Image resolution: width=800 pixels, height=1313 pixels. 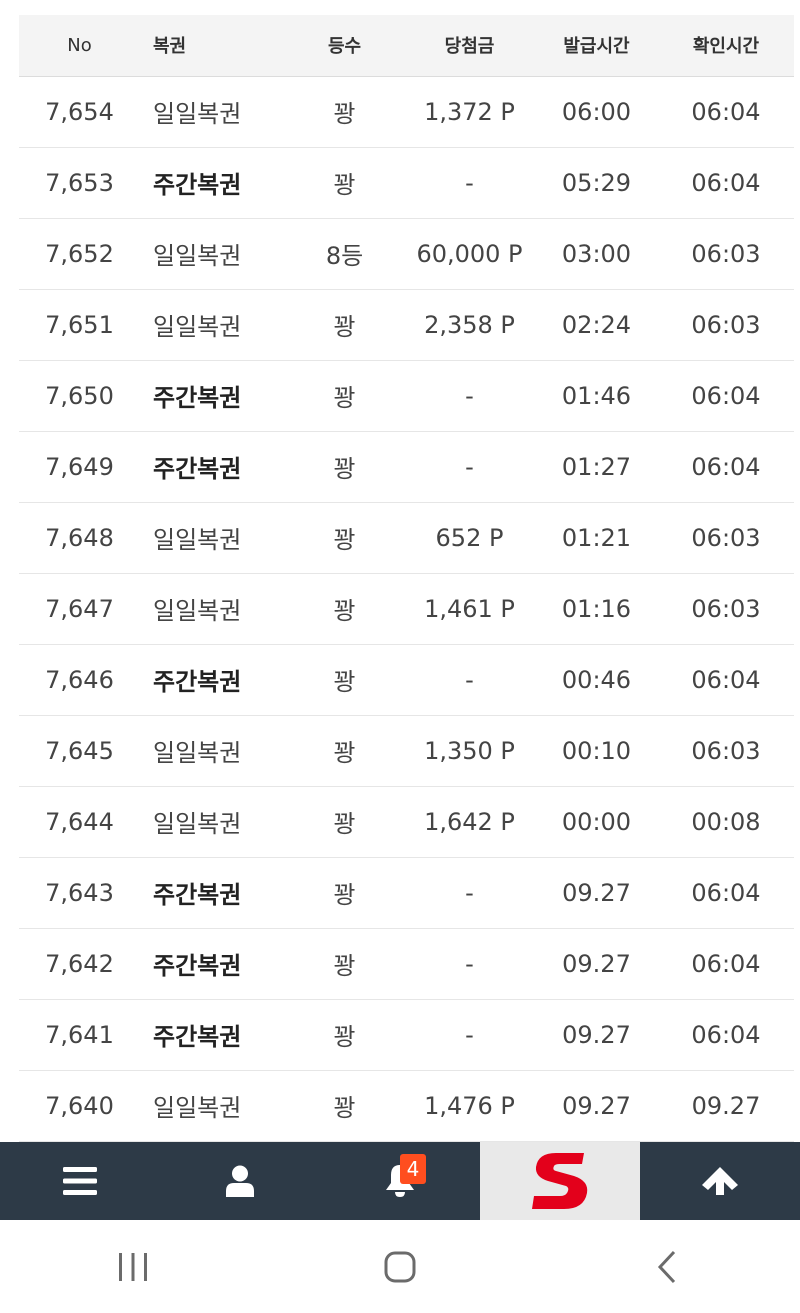 What do you see at coordinates (596, 822) in the screenshot?
I see `cell-issue-time: 00:00` at bounding box center [596, 822].